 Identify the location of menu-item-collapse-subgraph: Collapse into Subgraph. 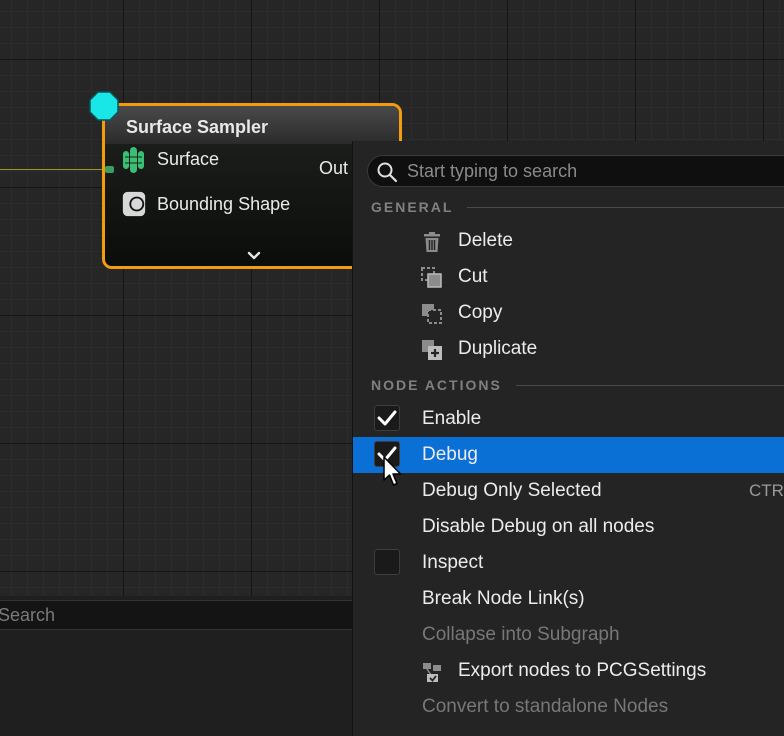
(568, 635).